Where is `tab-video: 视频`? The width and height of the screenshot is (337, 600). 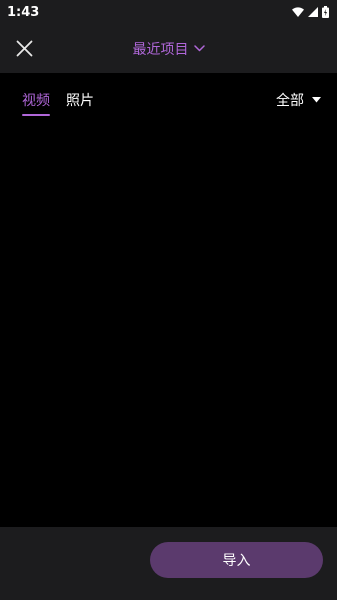
tab-video: 视频 is located at coordinates (36, 103).